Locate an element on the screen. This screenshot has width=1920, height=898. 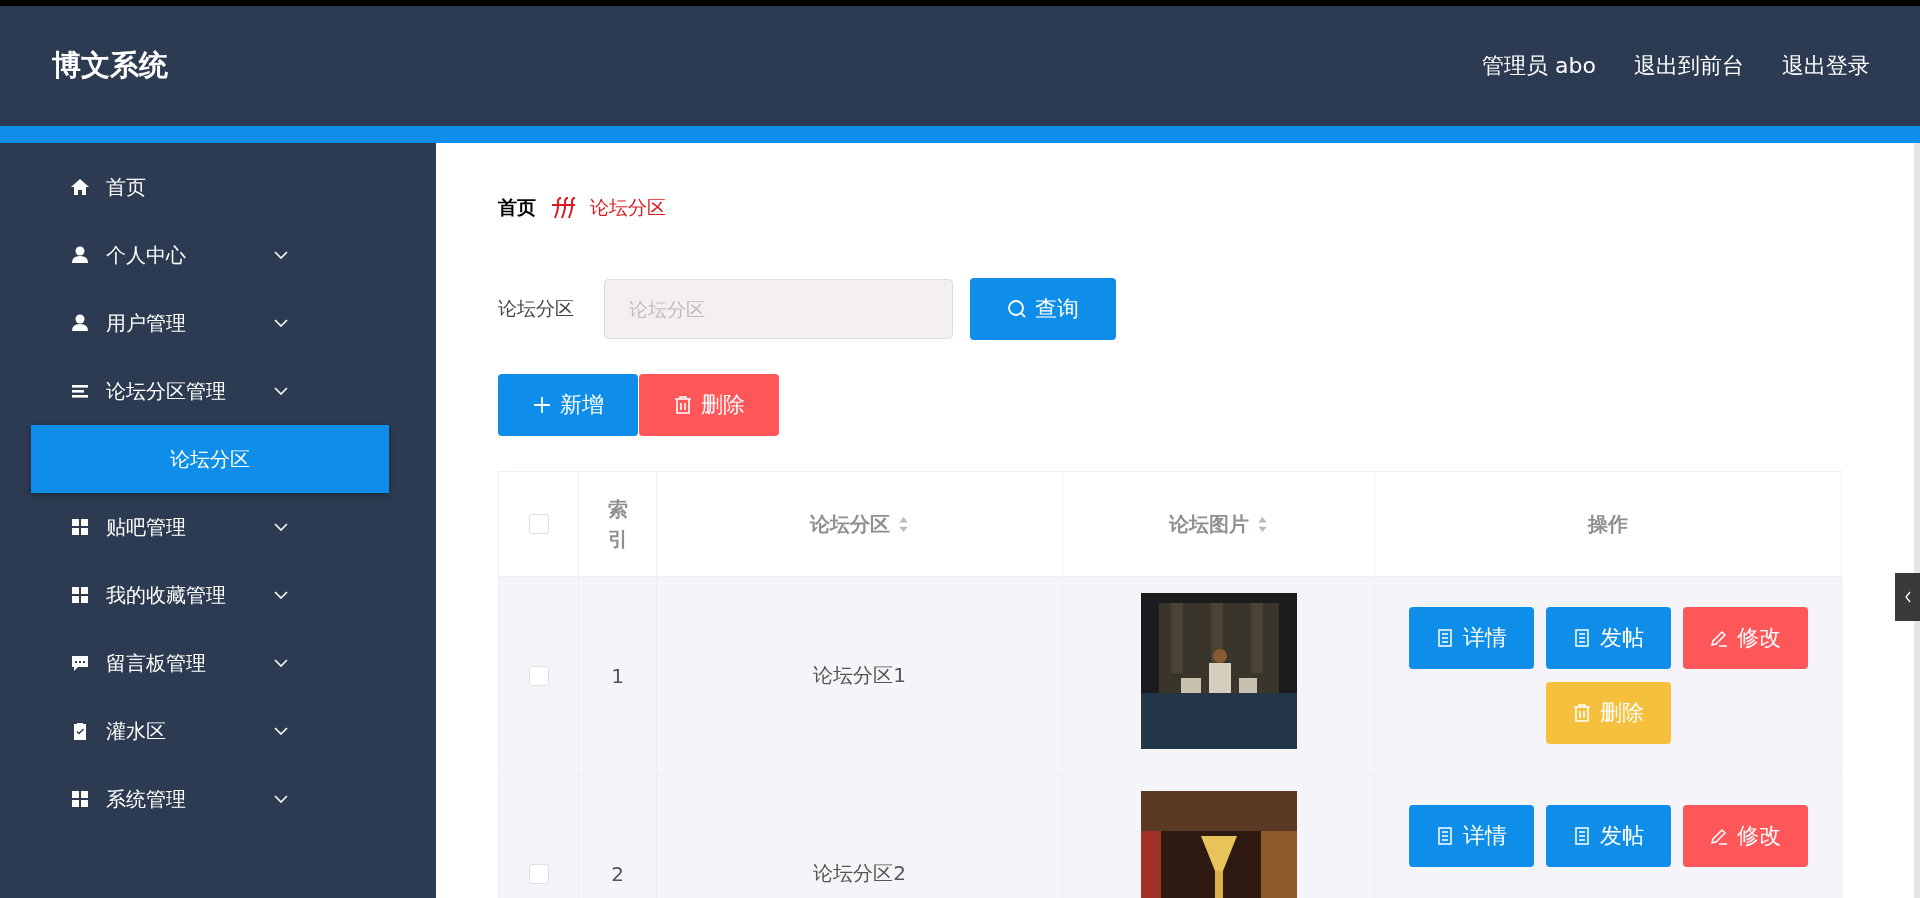
table-cell: 1 is located at coordinates (617, 675).